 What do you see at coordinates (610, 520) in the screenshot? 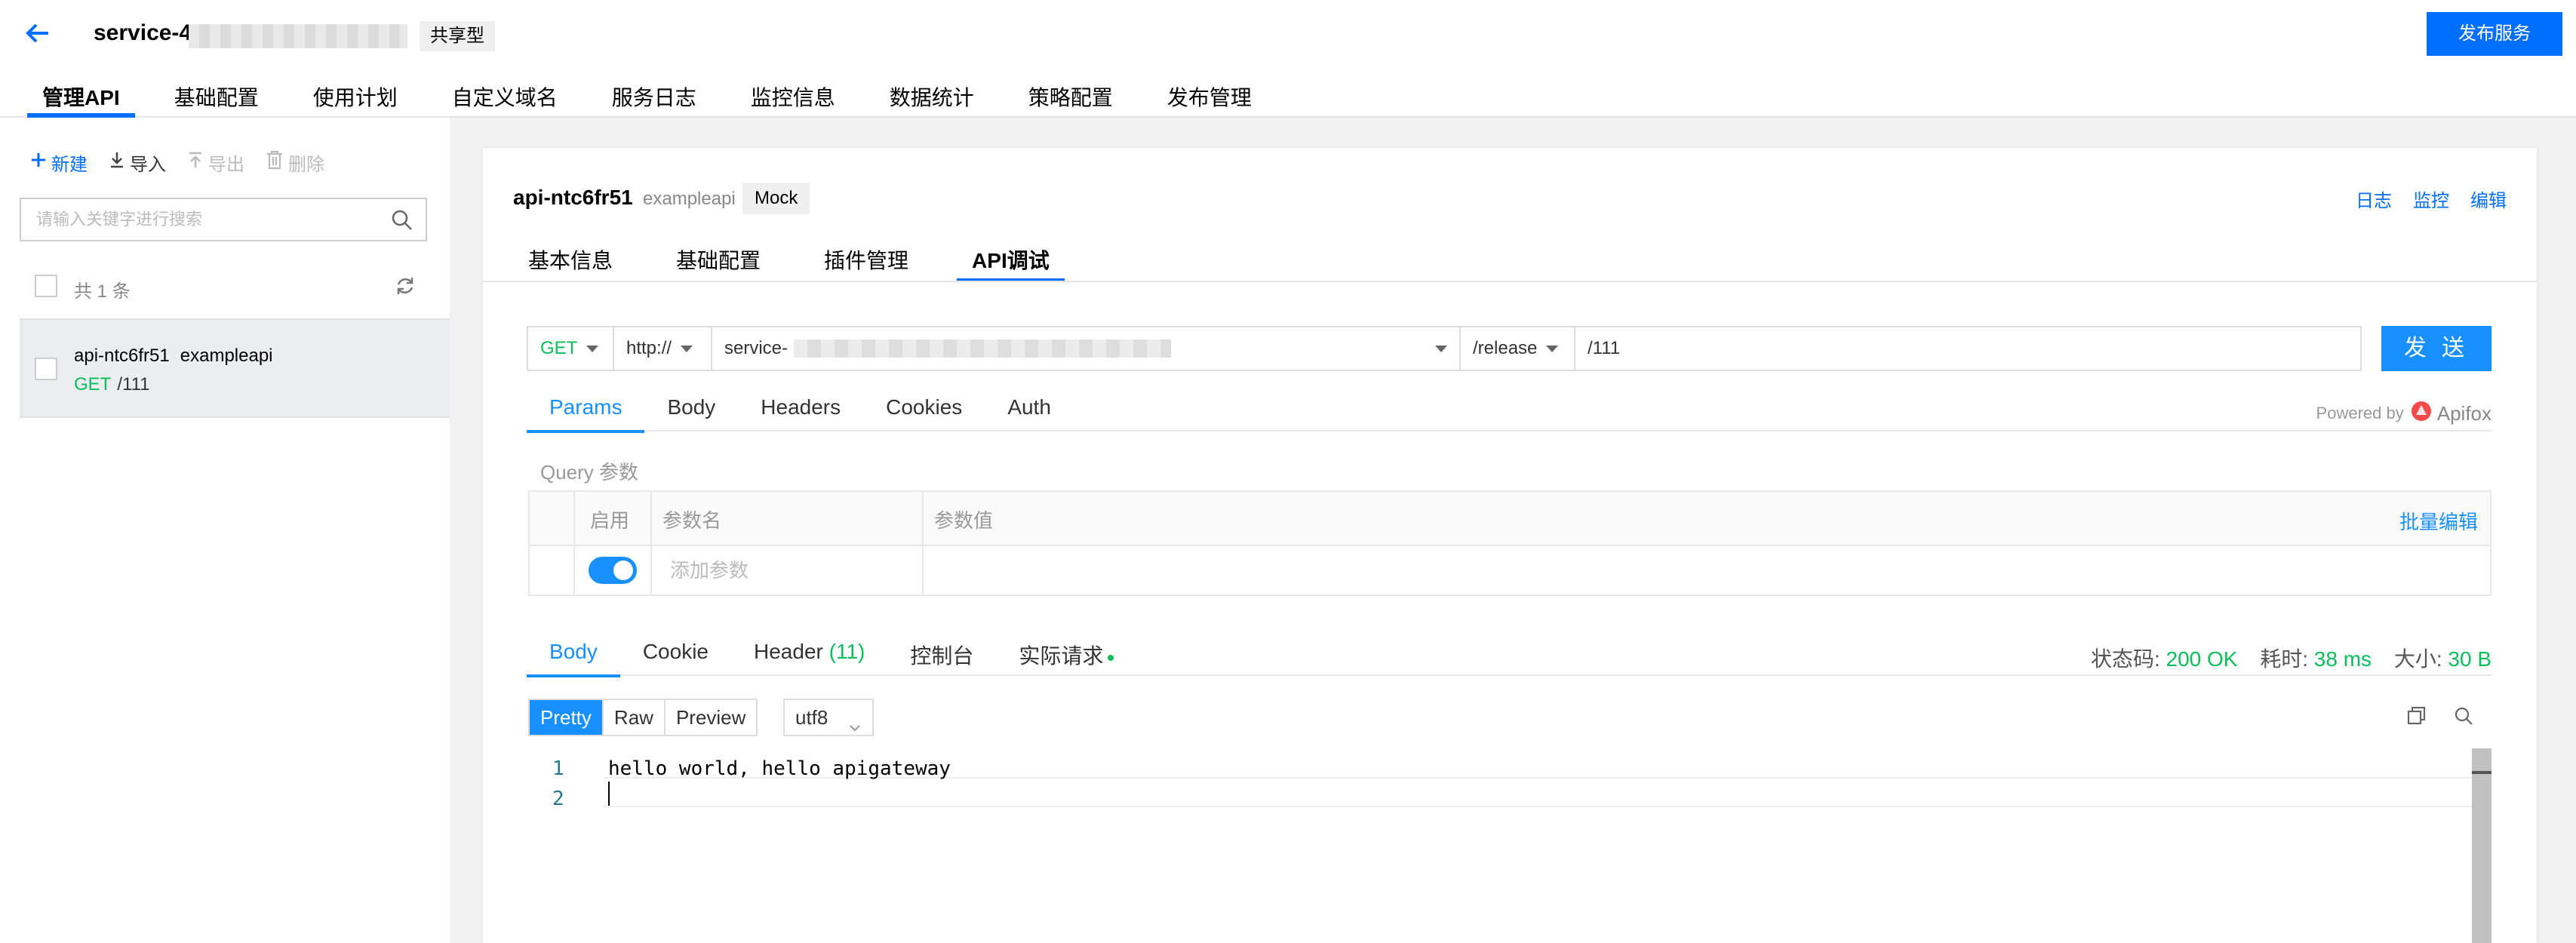
I see `col-enable: 启用` at bounding box center [610, 520].